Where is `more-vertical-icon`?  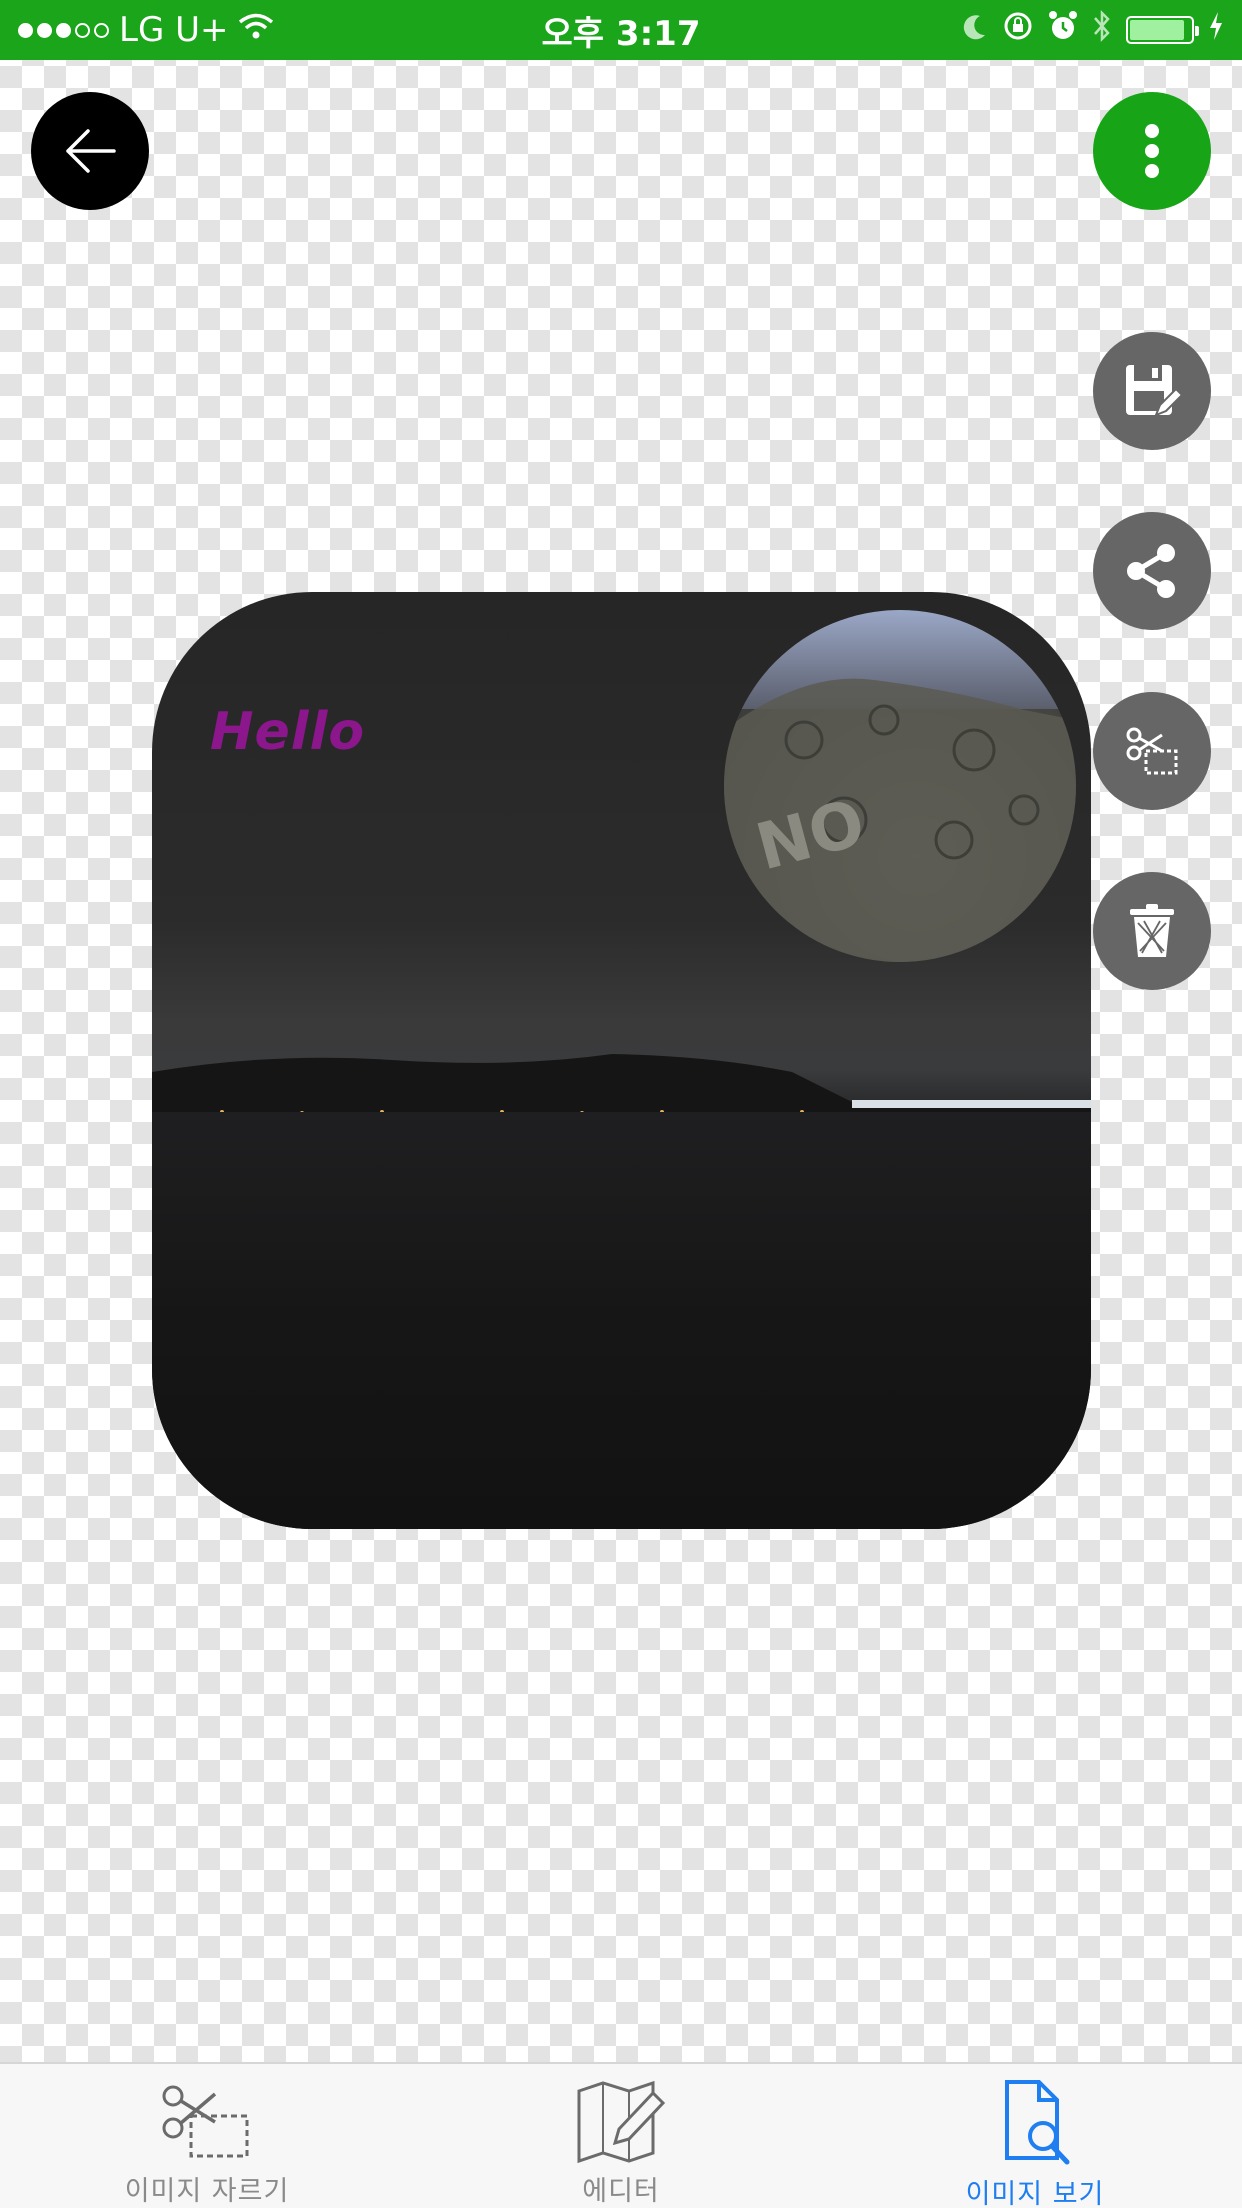 more-vertical-icon is located at coordinates (1152, 151).